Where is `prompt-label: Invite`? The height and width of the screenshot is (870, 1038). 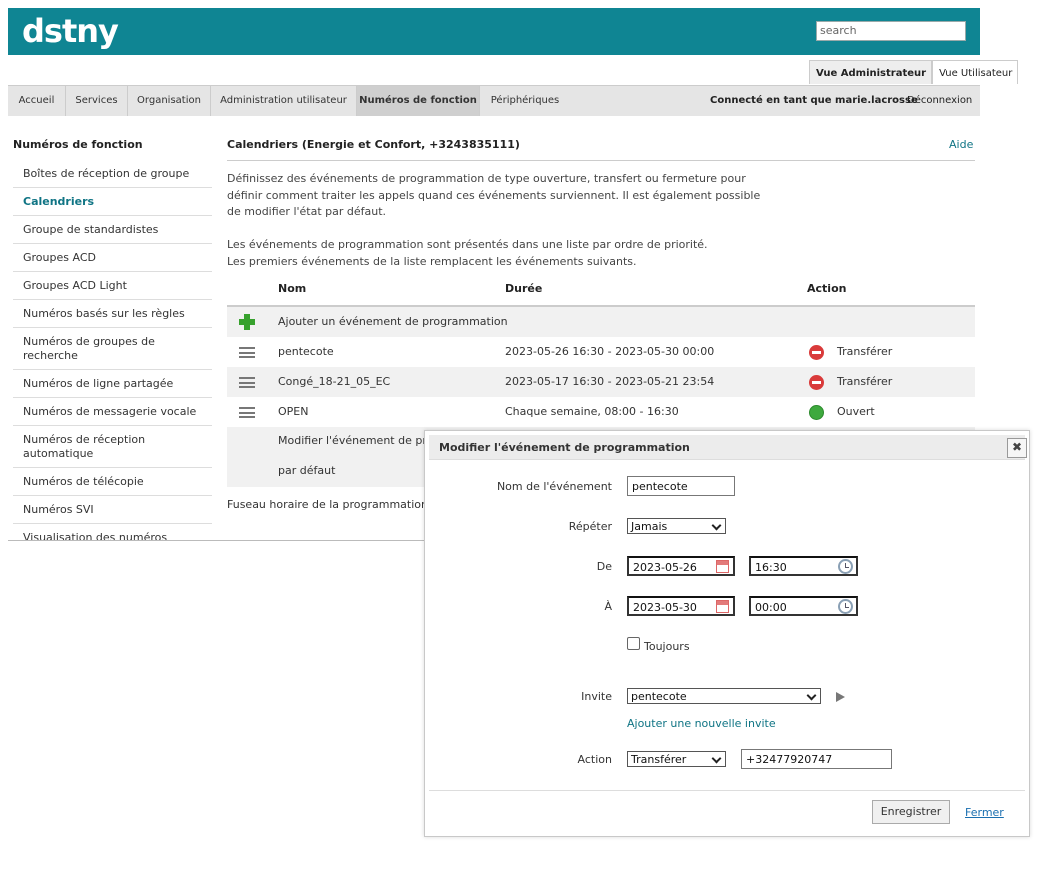 prompt-label: Invite is located at coordinates (596, 696).